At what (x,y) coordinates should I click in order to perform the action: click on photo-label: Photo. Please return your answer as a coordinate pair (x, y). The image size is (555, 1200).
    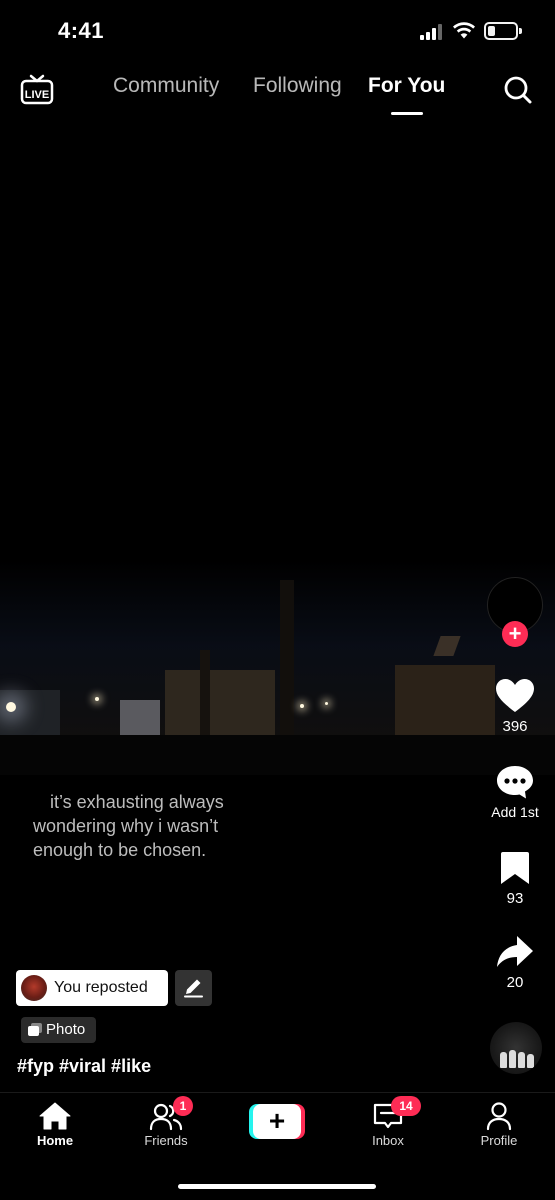
    Looking at the image, I should click on (66, 1029).